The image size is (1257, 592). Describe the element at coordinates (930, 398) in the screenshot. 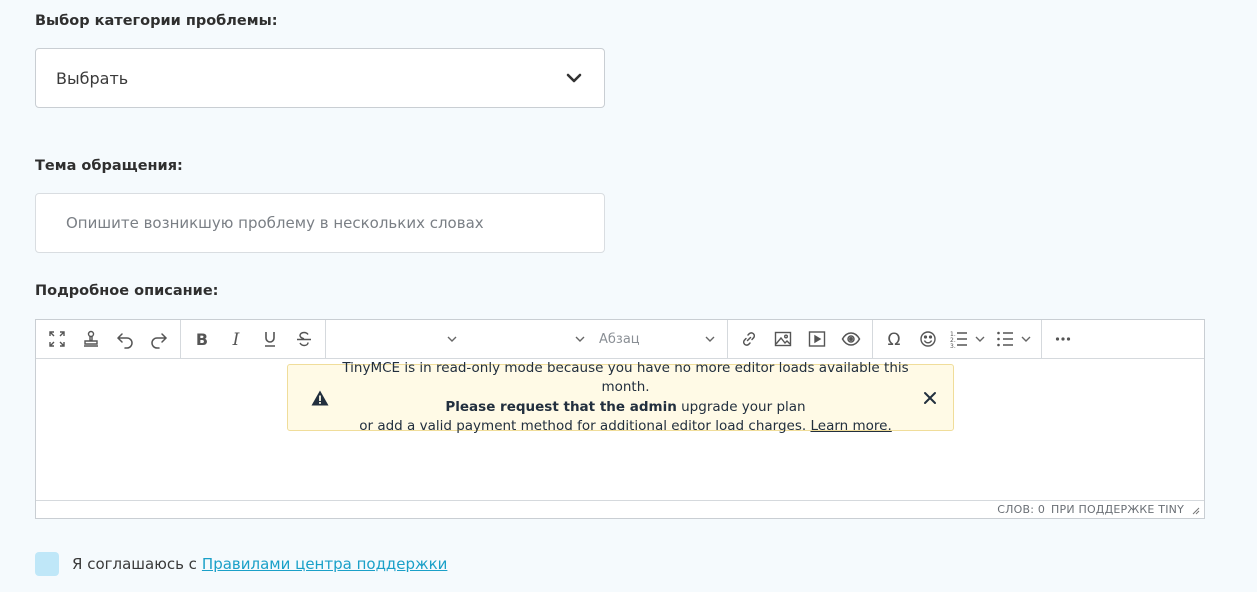

I see `close-icon` at that location.